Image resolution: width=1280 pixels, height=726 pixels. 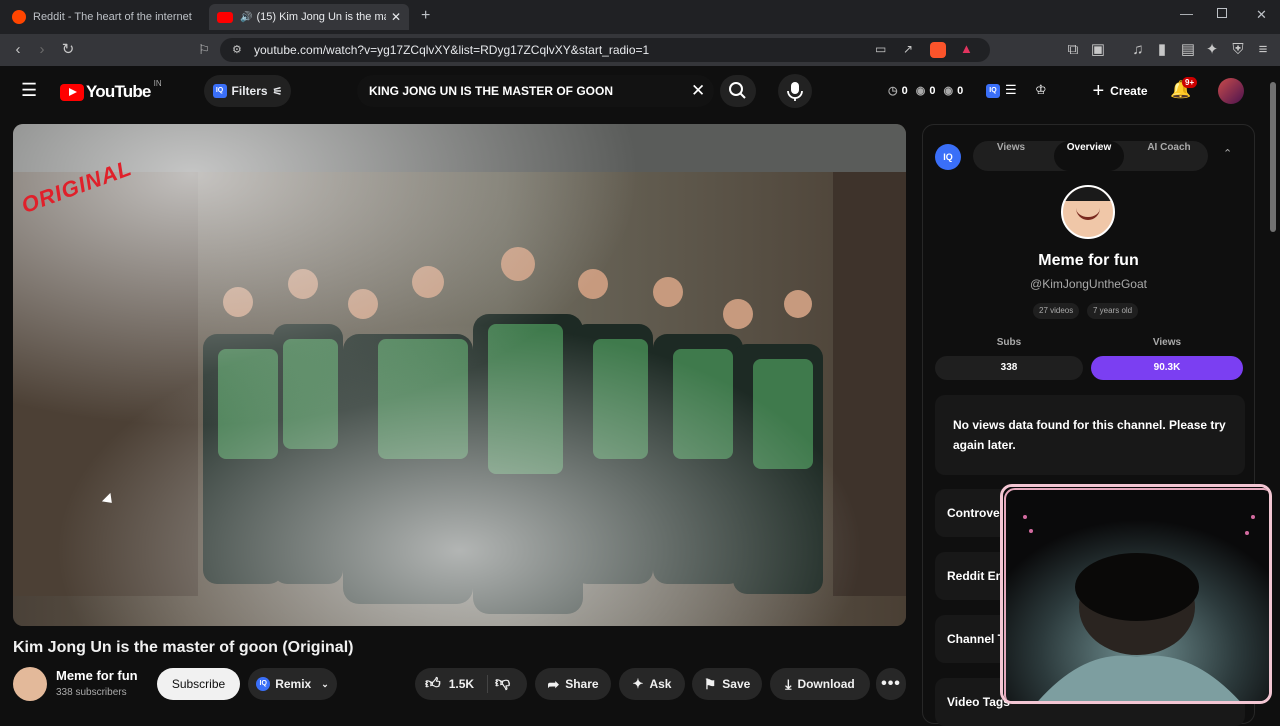 I want to click on maximize-icon, so click(x=1222, y=13).